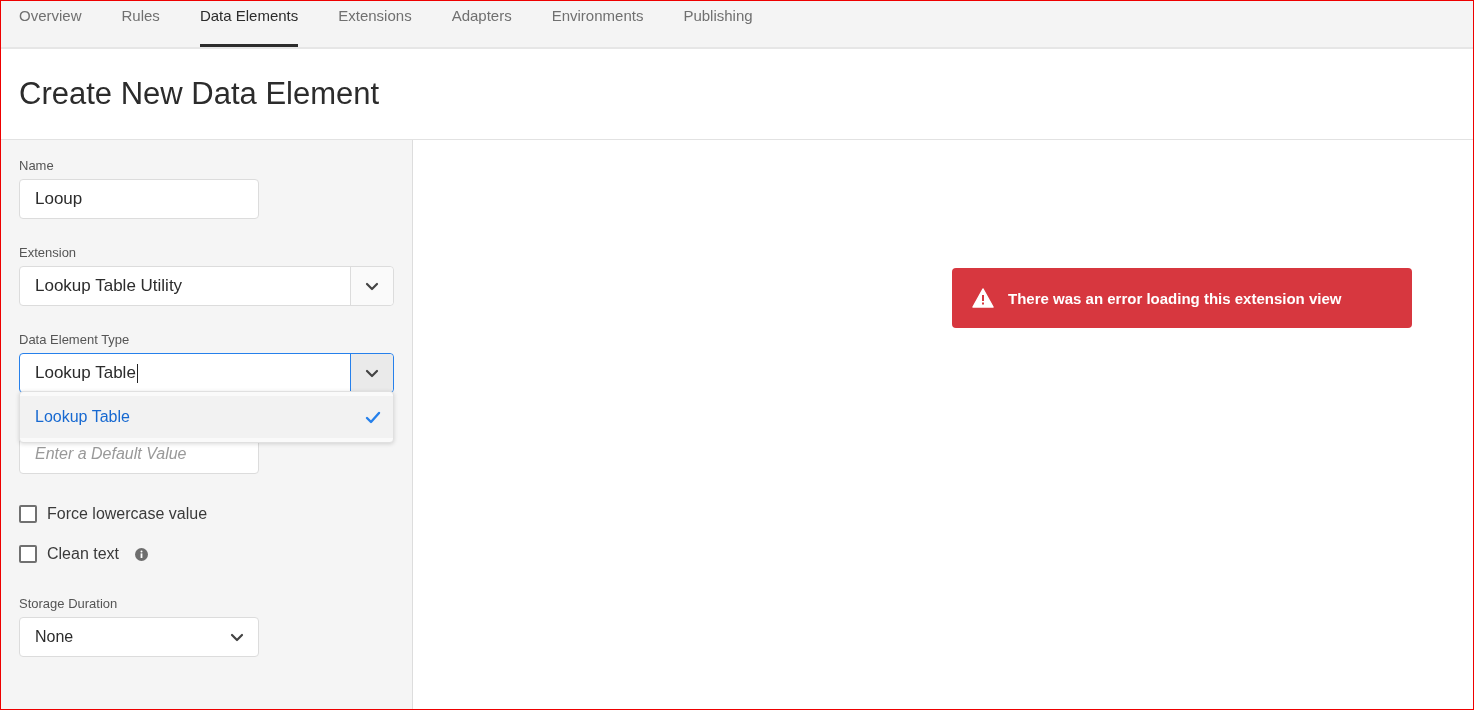  What do you see at coordinates (48, 252) in the screenshot?
I see `field-label: Extension` at bounding box center [48, 252].